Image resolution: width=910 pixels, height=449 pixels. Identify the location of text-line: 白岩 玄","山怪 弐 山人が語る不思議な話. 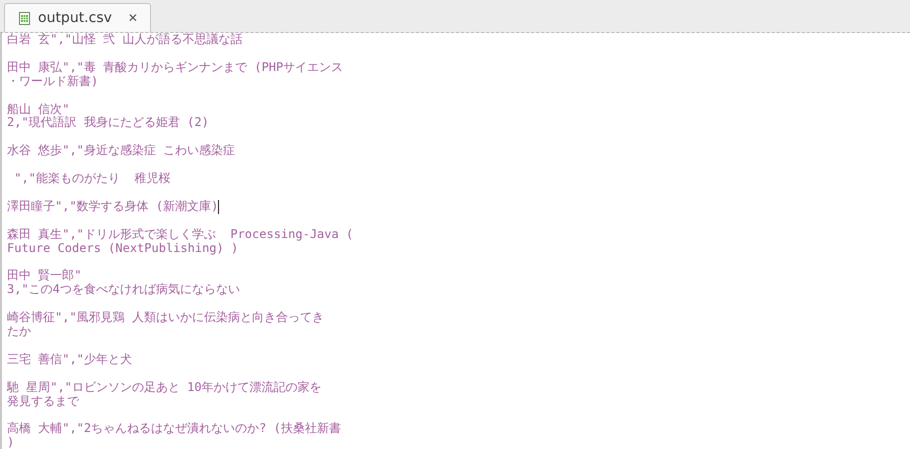
(124, 40).